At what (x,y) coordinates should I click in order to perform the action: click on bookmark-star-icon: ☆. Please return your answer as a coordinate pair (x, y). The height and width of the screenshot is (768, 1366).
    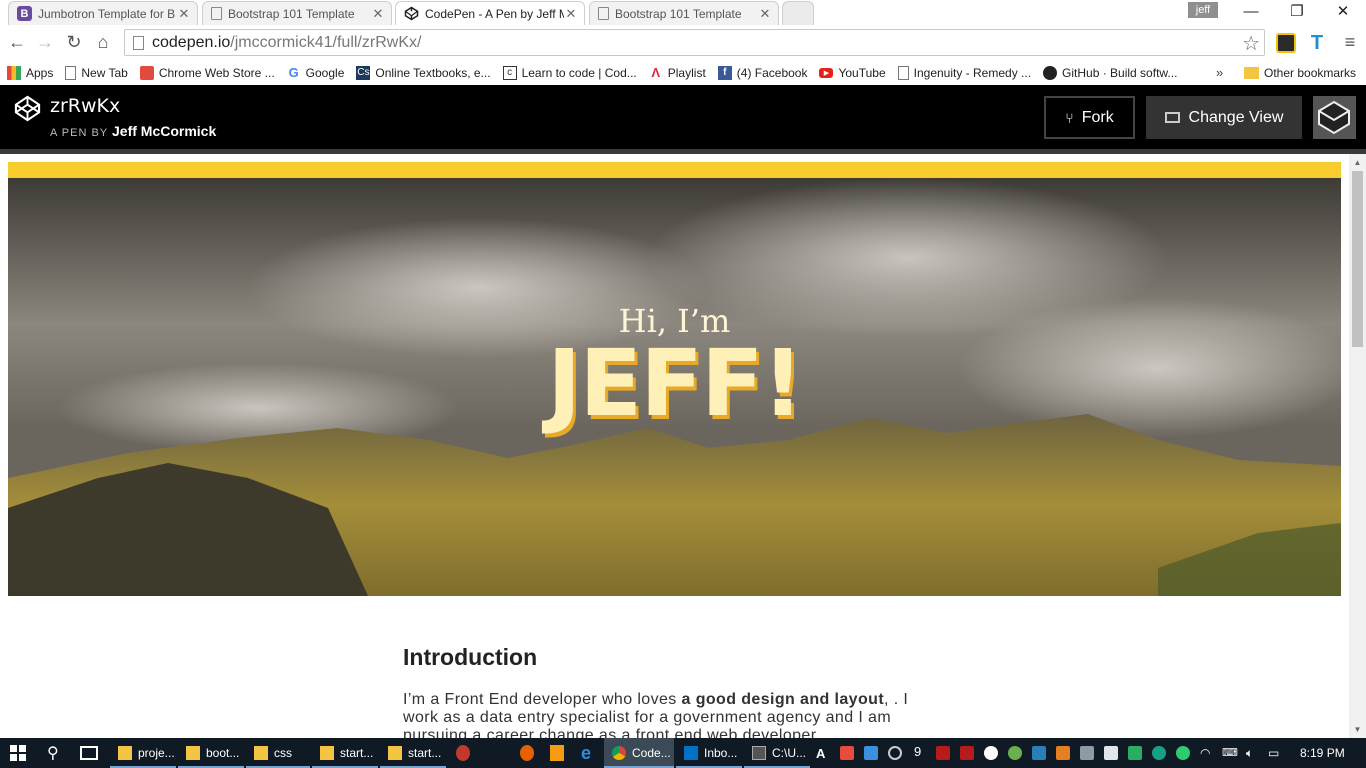
    Looking at the image, I should click on (1251, 43).